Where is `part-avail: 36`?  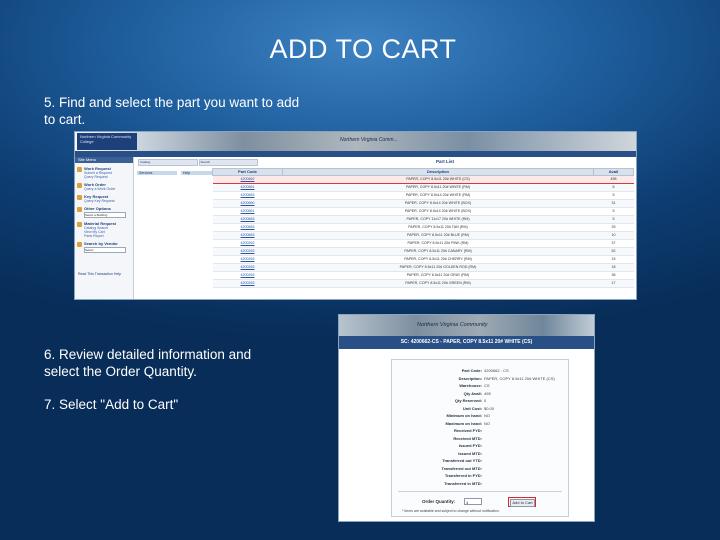
part-avail: 36 is located at coordinates (613, 275).